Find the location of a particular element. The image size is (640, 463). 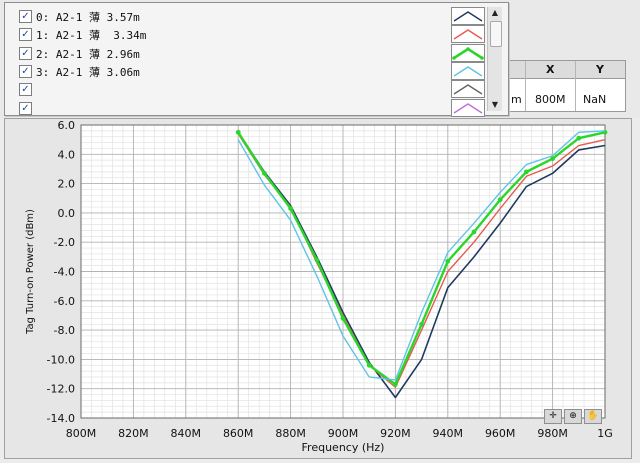

x-tick-label: 880M is located at coordinates (290, 433).